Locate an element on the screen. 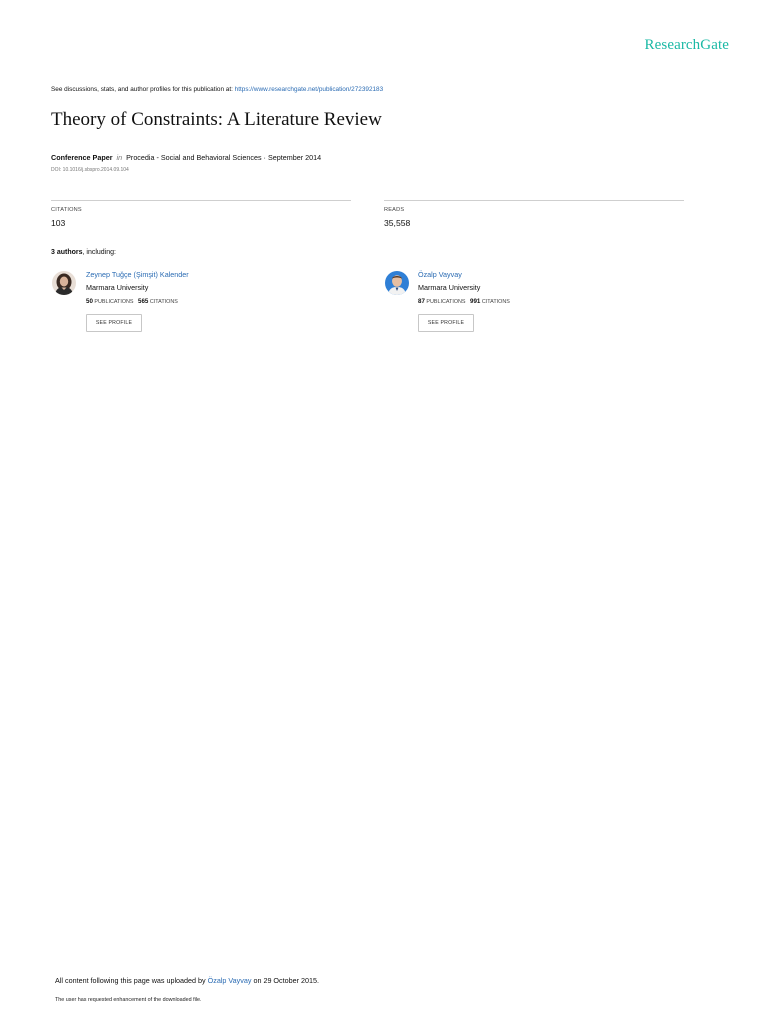 The height and width of the screenshot is (1024, 768). author-1-publications-count: 50 is located at coordinates (89, 301).